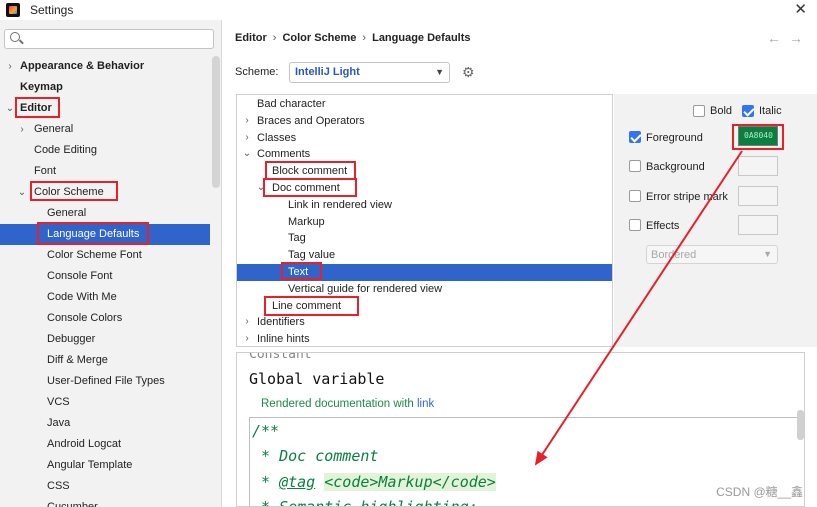 Image resolution: width=817 pixels, height=507 pixels. Describe the element at coordinates (699, 111) in the screenshot. I see `bold-checkbox` at that location.